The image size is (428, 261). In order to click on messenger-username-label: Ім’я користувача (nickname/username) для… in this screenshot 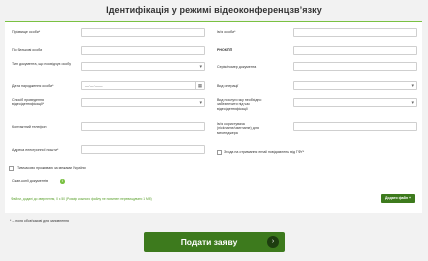, I will do `click(238, 128)`.